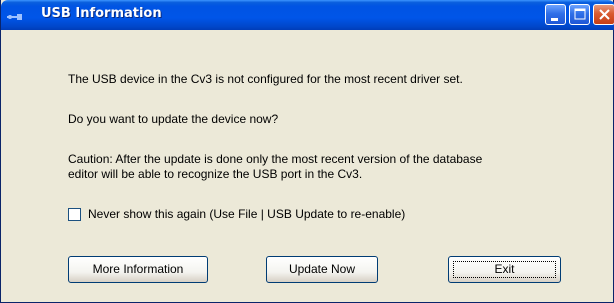 The height and width of the screenshot is (303, 614). What do you see at coordinates (173, 119) in the screenshot?
I see `message-update-prompt: Do you want to update the device now?` at bounding box center [173, 119].